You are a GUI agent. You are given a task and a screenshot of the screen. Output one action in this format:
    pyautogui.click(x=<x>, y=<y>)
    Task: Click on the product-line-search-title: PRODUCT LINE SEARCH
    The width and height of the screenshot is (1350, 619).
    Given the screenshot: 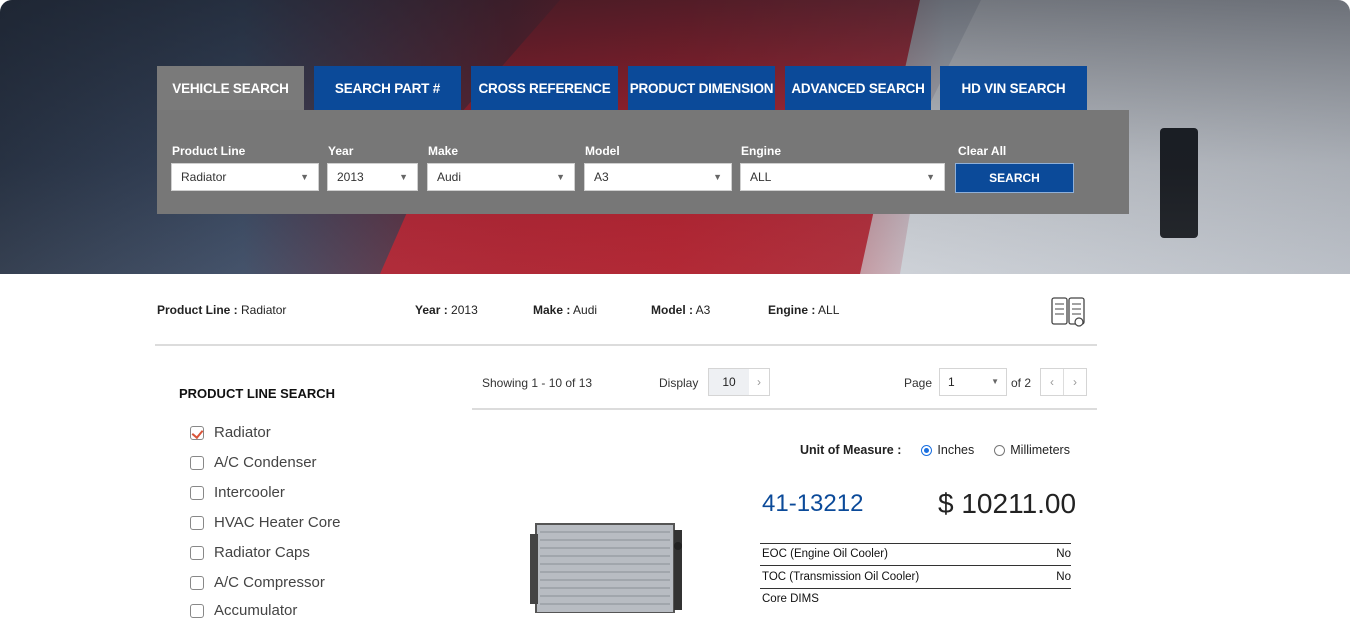 What is the action you would take?
    pyautogui.click(x=257, y=393)
    